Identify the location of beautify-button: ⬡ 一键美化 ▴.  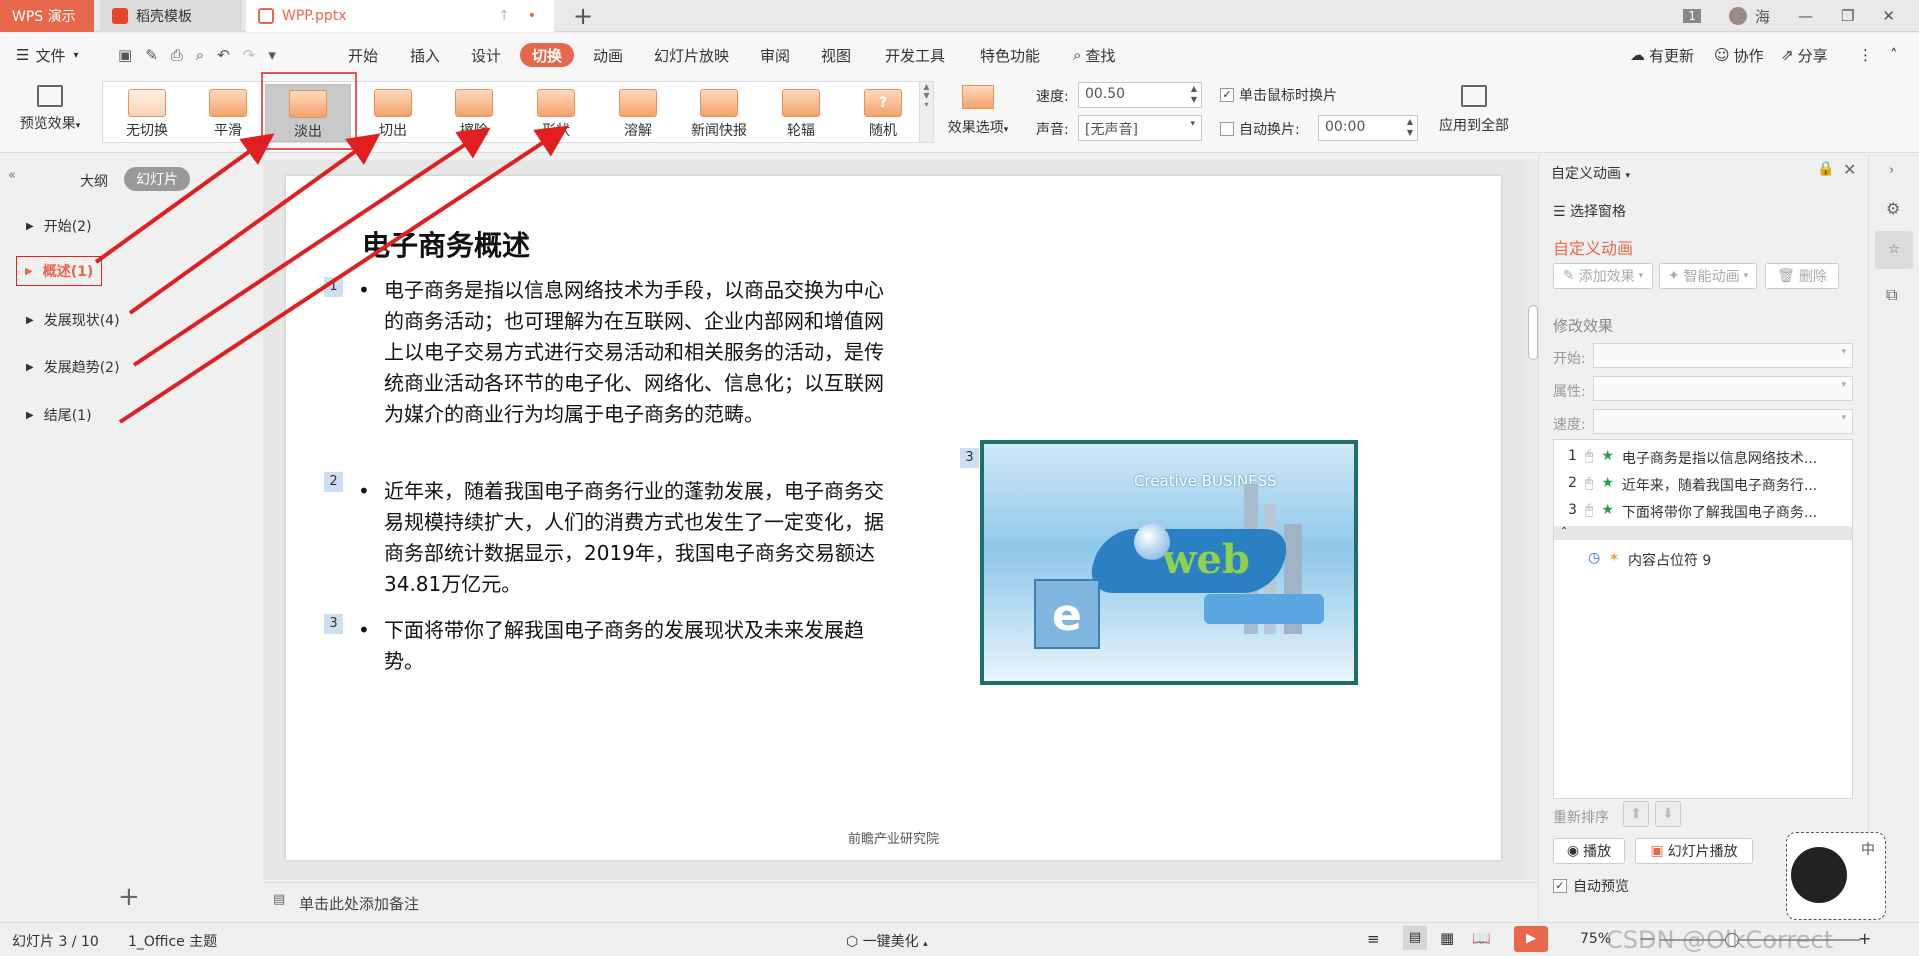
(887, 941).